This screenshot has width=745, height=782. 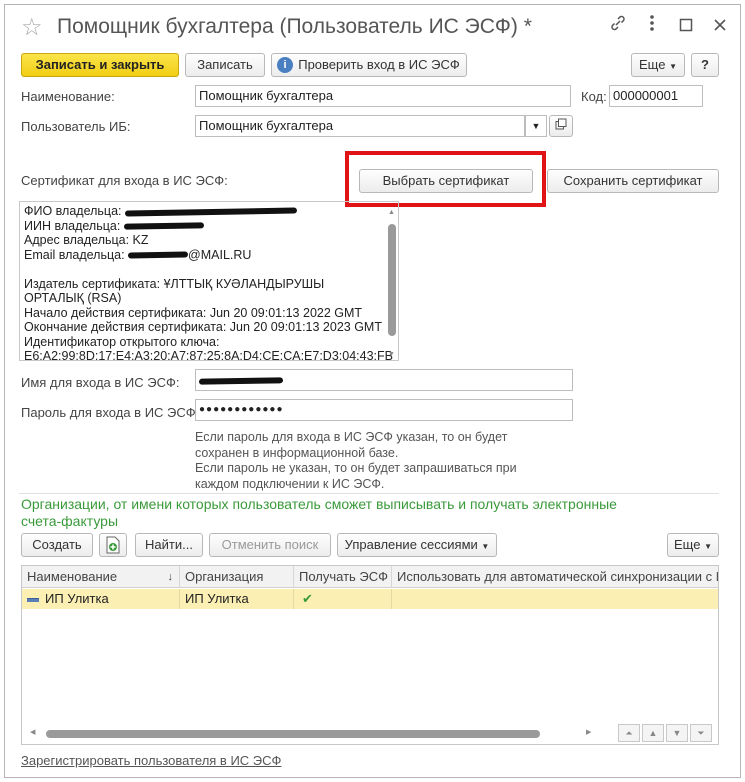 What do you see at coordinates (653, 733) in the screenshot?
I see `move-up-icon: ▲` at bounding box center [653, 733].